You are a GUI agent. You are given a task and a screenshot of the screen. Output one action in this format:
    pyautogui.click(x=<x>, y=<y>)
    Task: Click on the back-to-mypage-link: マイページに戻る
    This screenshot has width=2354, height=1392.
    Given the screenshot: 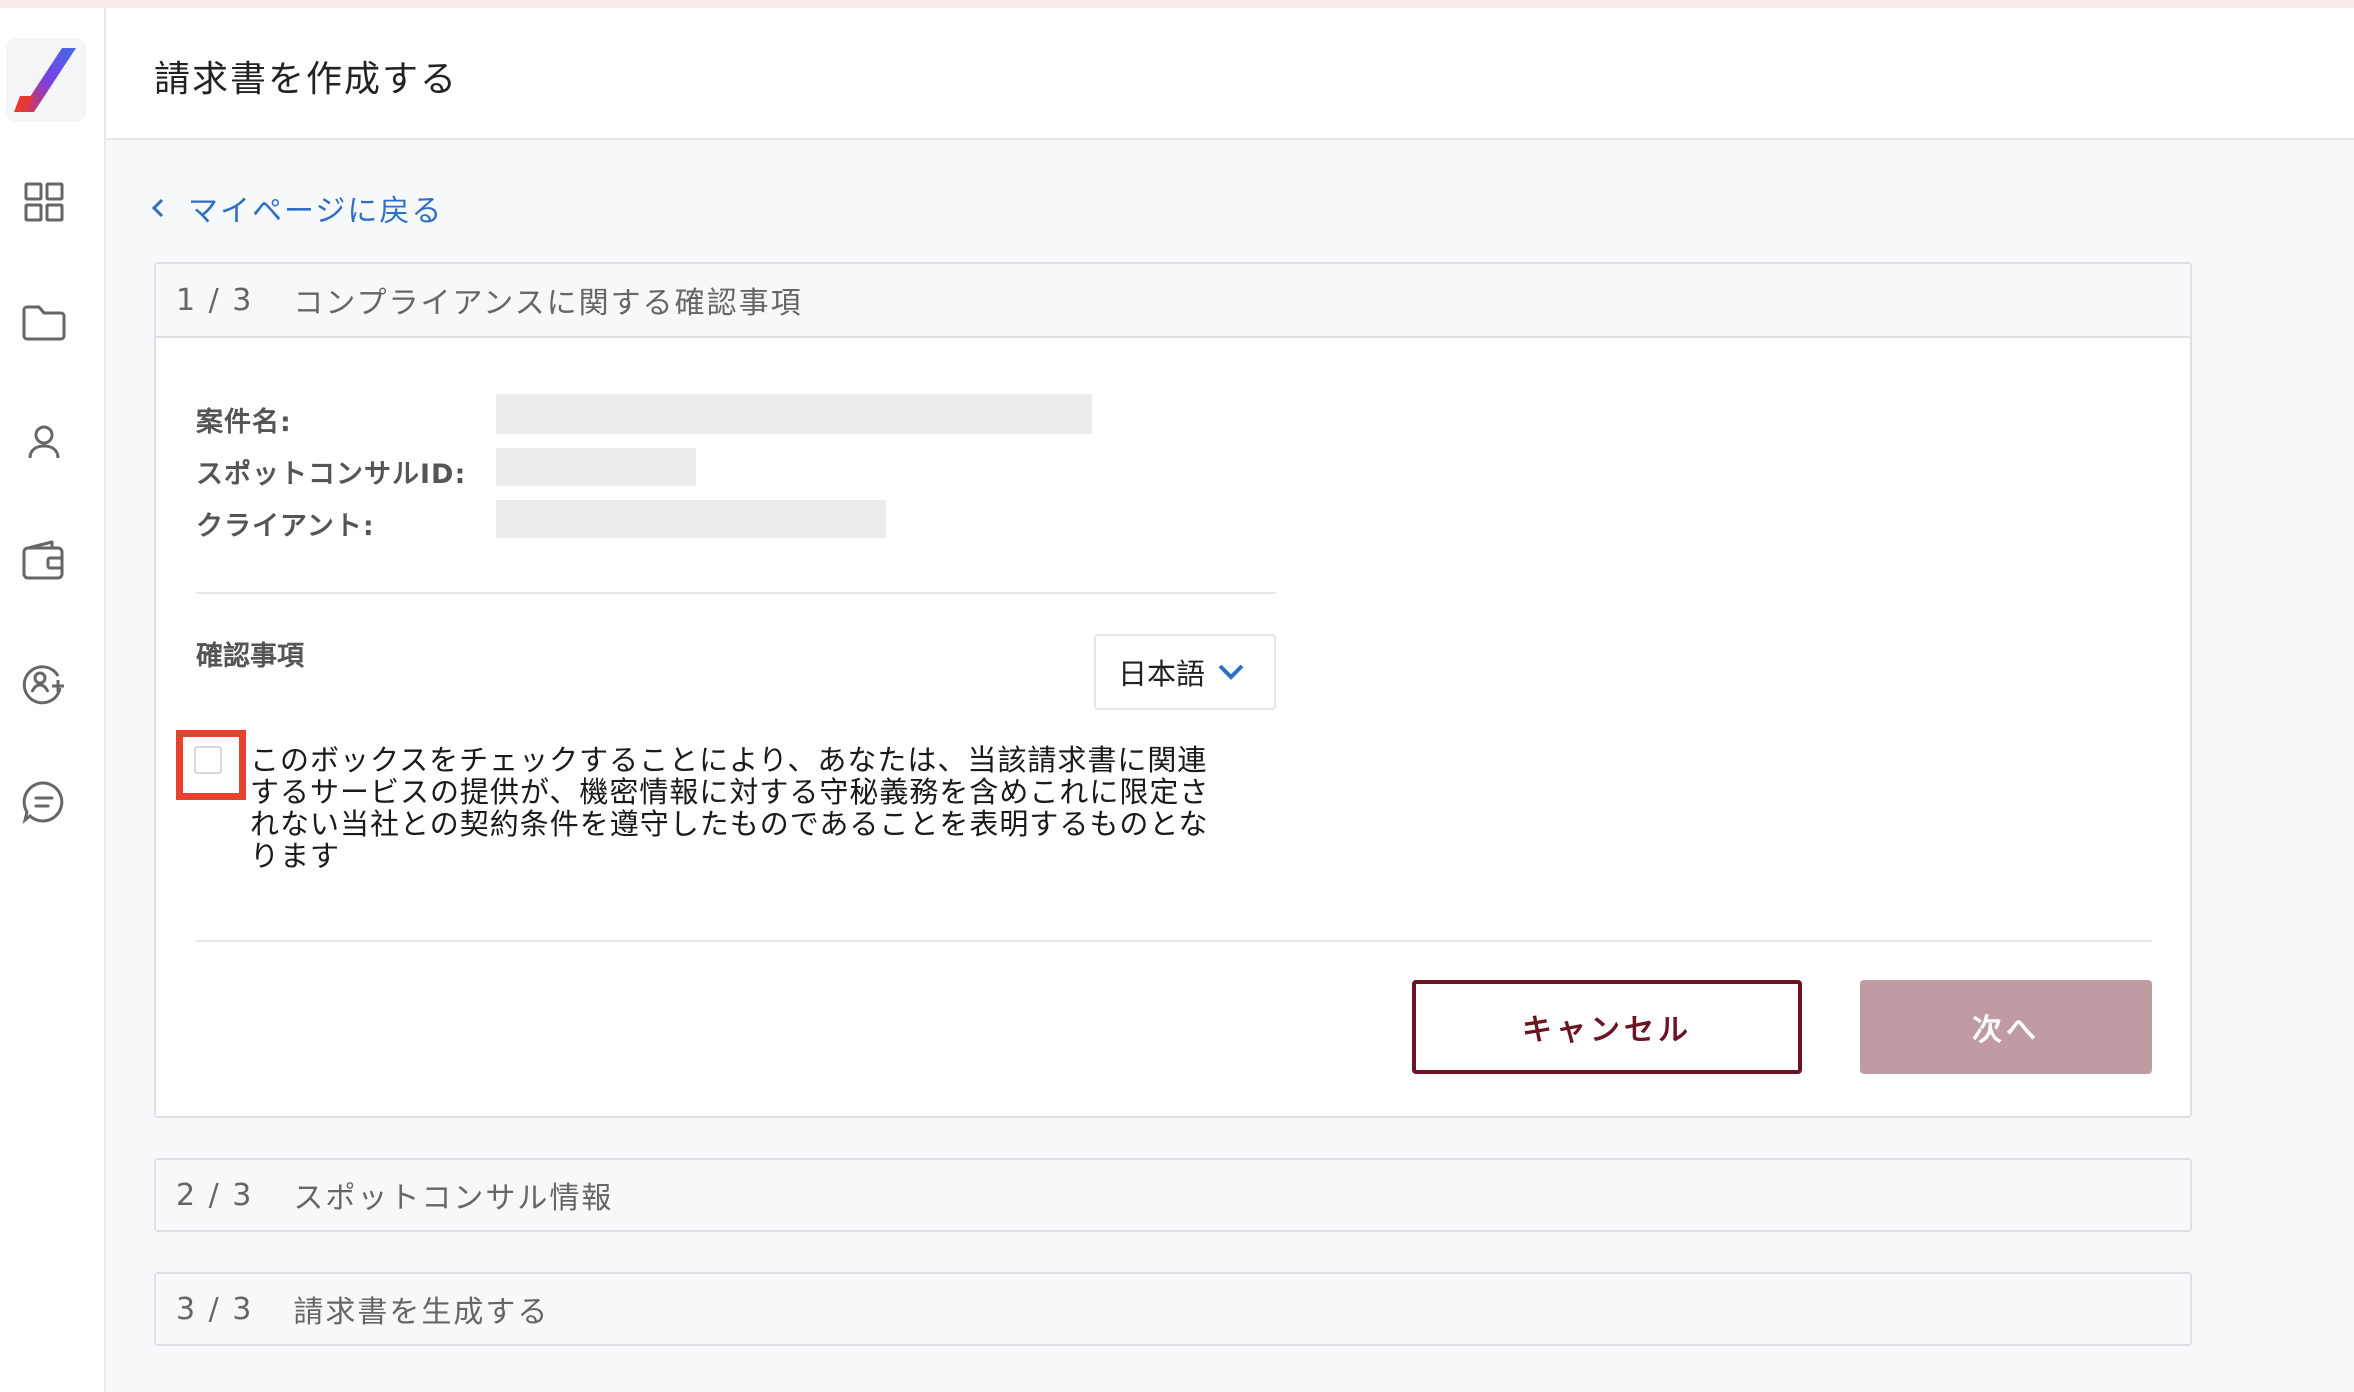 What is the action you would take?
    pyautogui.click(x=296, y=208)
    